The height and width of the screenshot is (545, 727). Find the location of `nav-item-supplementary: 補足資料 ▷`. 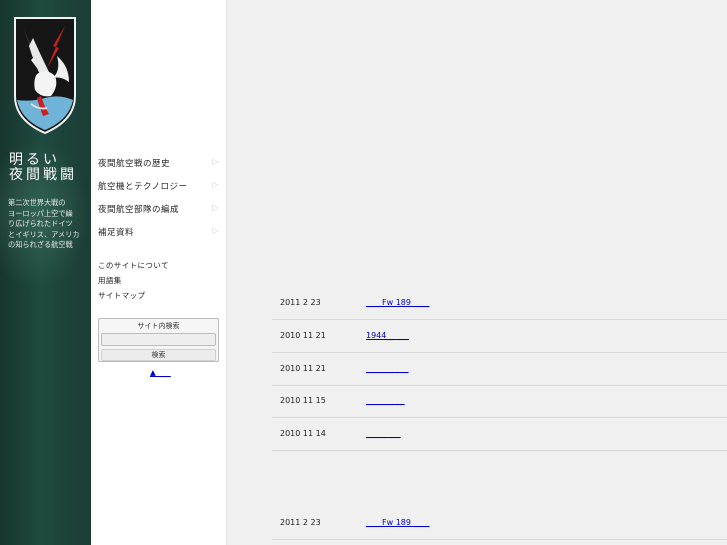

nav-item-supplementary: 補足資料 ▷ is located at coordinates (160, 233).